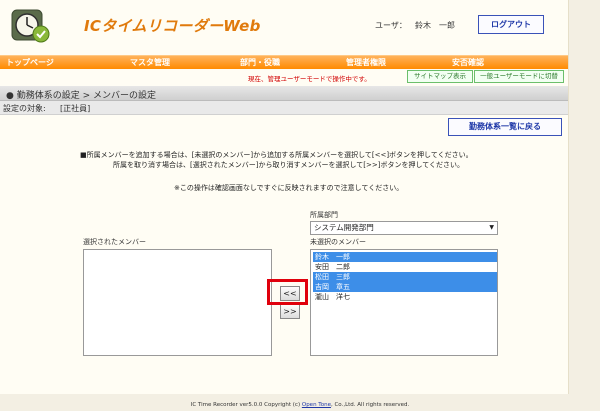  Describe the element at coordinates (435, 25) in the screenshot. I see `user-name: 鈴木 一郎` at that location.